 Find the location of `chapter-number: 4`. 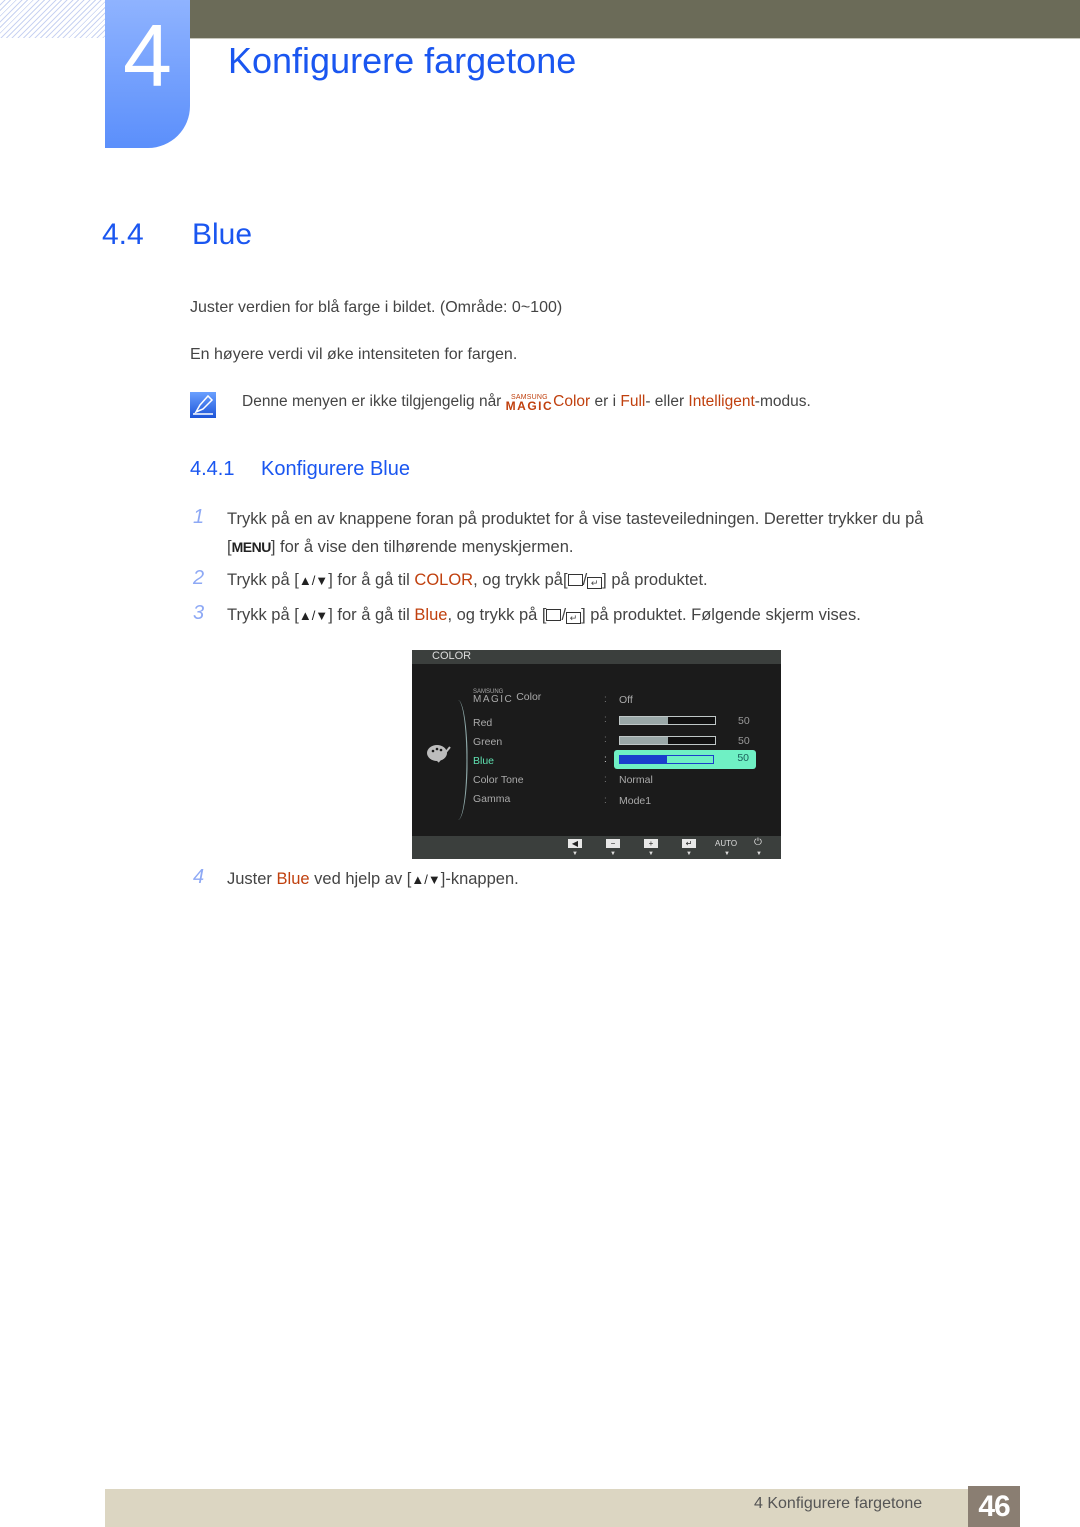

chapter-number: 4 is located at coordinates (147, 55).